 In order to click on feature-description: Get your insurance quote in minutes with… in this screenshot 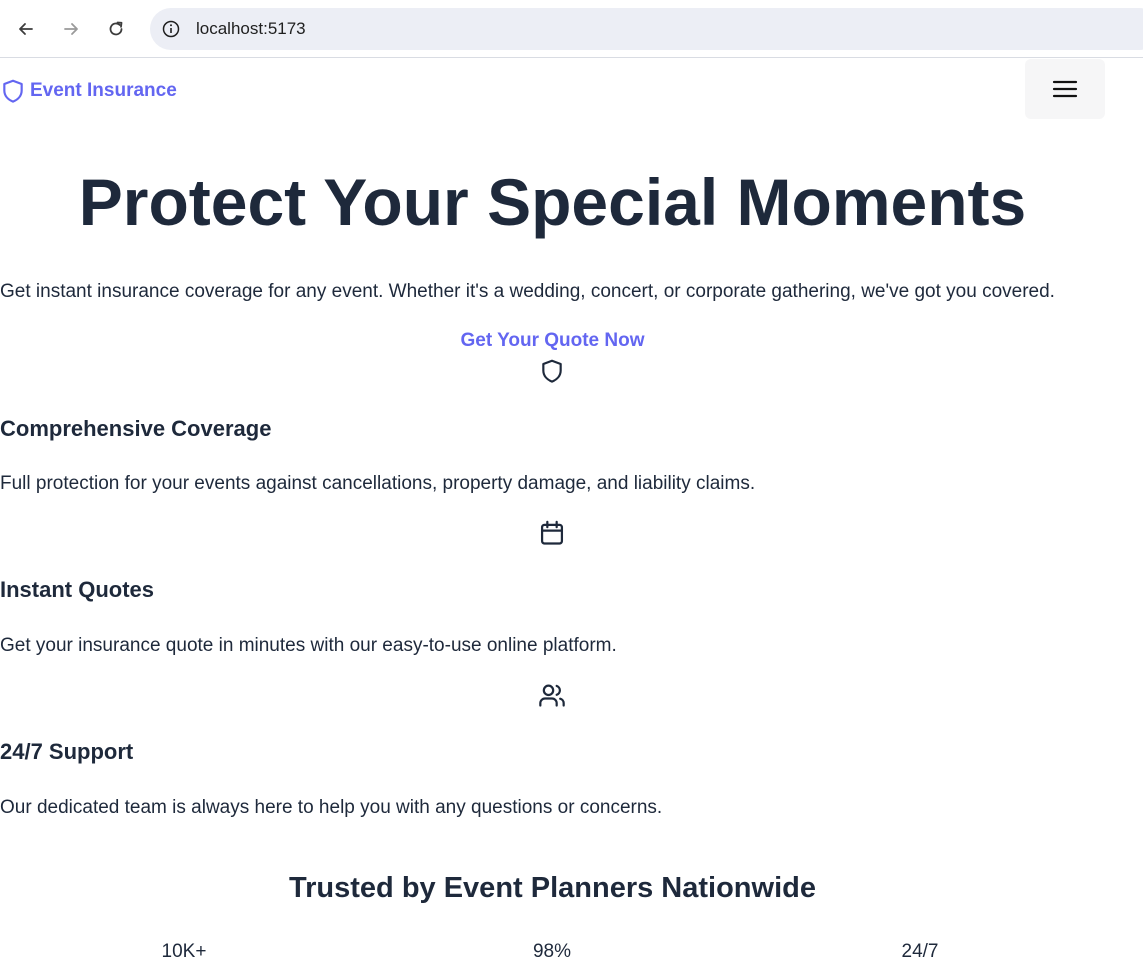, I will do `click(308, 645)`.